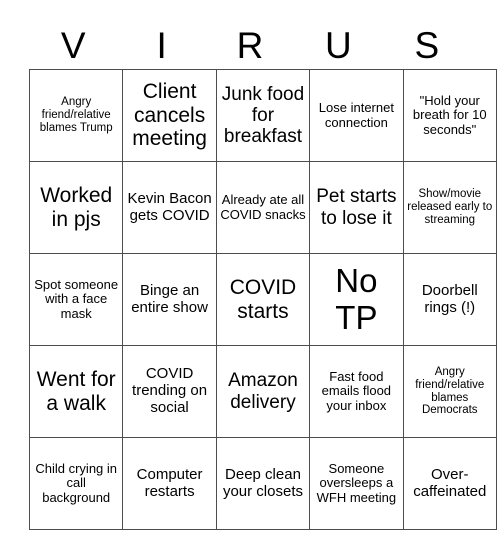 Image resolution: width=500 pixels, height=544 pixels. What do you see at coordinates (76, 483) in the screenshot?
I see `bingo-cell: Child crying in call background` at bounding box center [76, 483].